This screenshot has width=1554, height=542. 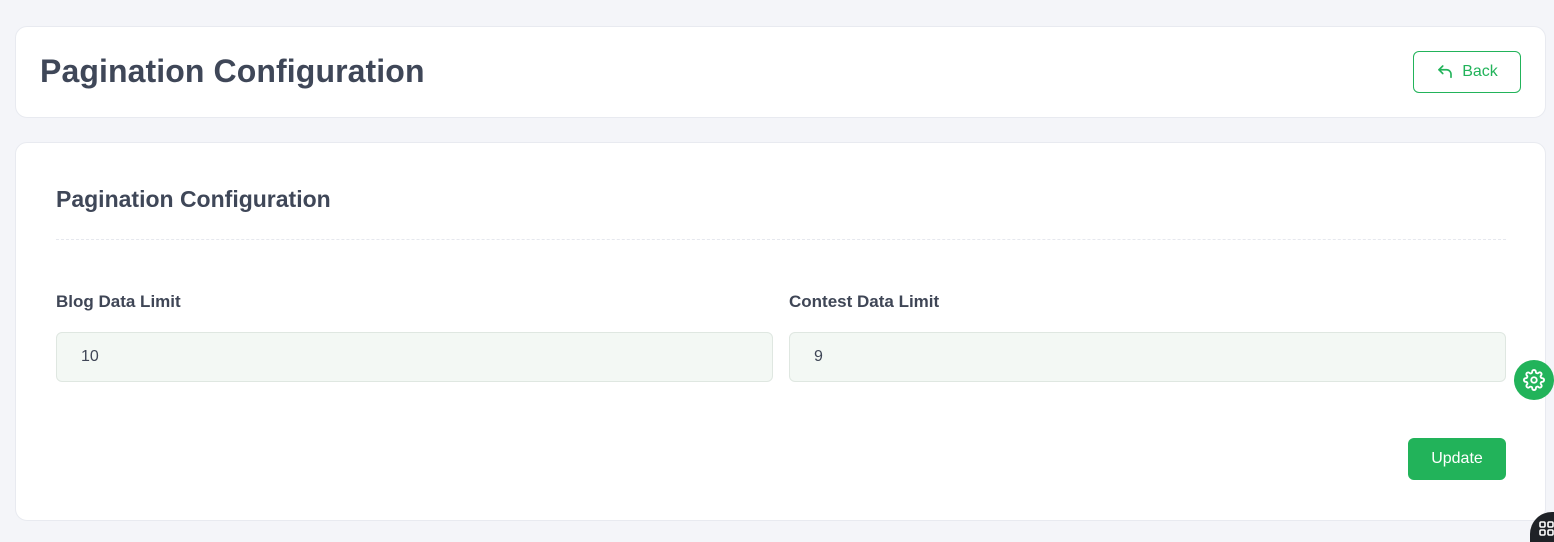 I want to click on blog-data-limit-label: Blog Data Limit, so click(x=118, y=301).